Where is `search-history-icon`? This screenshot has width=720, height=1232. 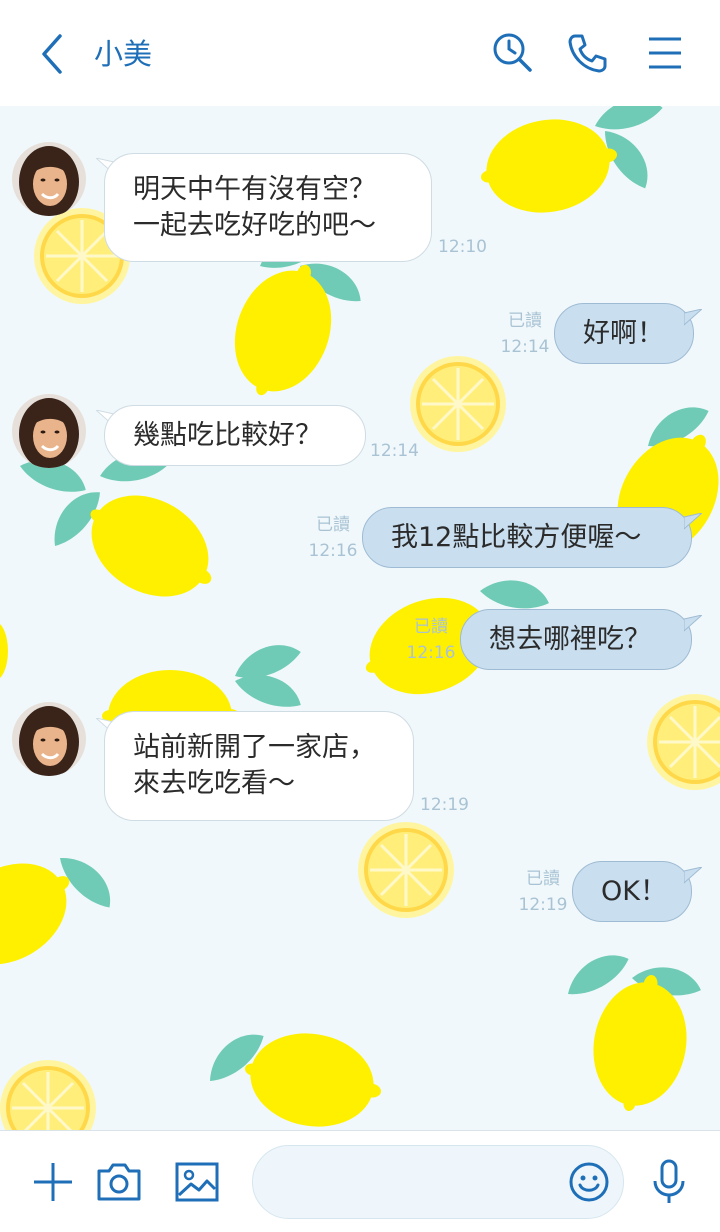 search-history-icon is located at coordinates (512, 52).